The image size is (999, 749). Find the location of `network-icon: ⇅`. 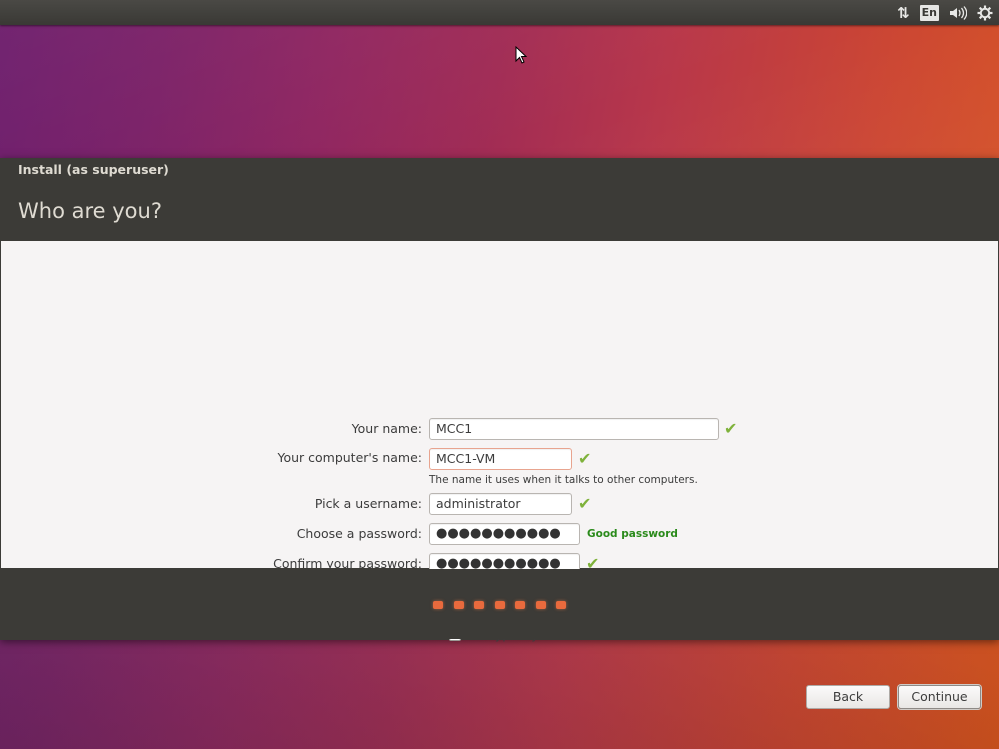

network-icon: ⇅ is located at coordinates (903, 13).